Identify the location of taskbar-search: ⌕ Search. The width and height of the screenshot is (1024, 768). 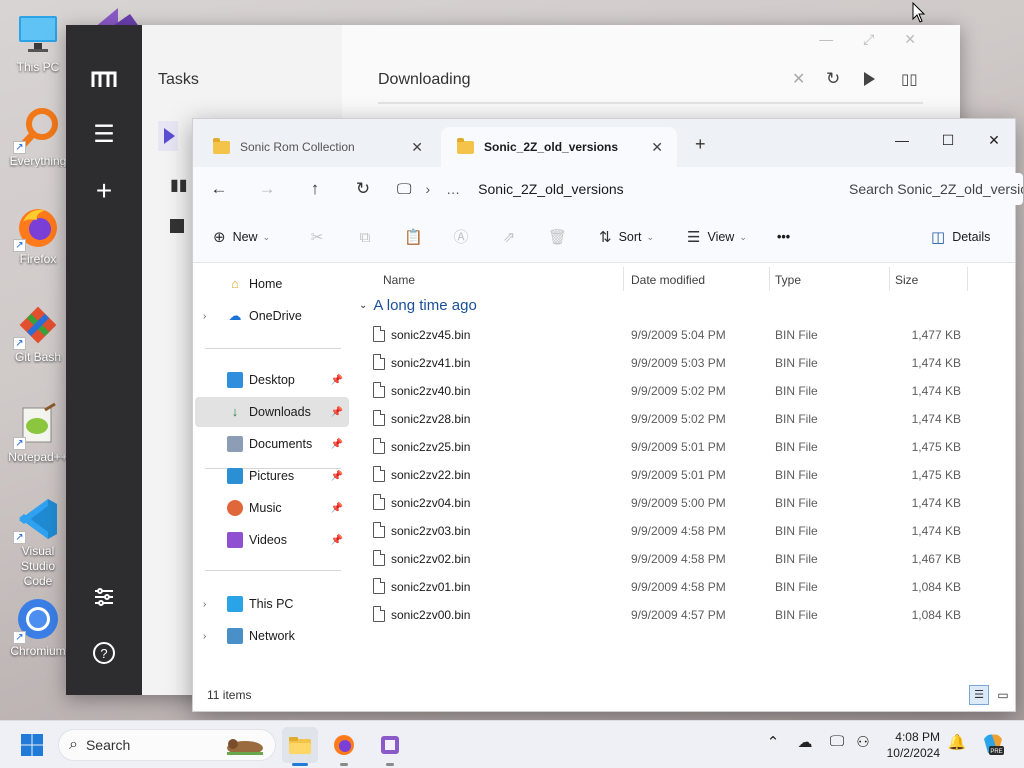
(167, 745).